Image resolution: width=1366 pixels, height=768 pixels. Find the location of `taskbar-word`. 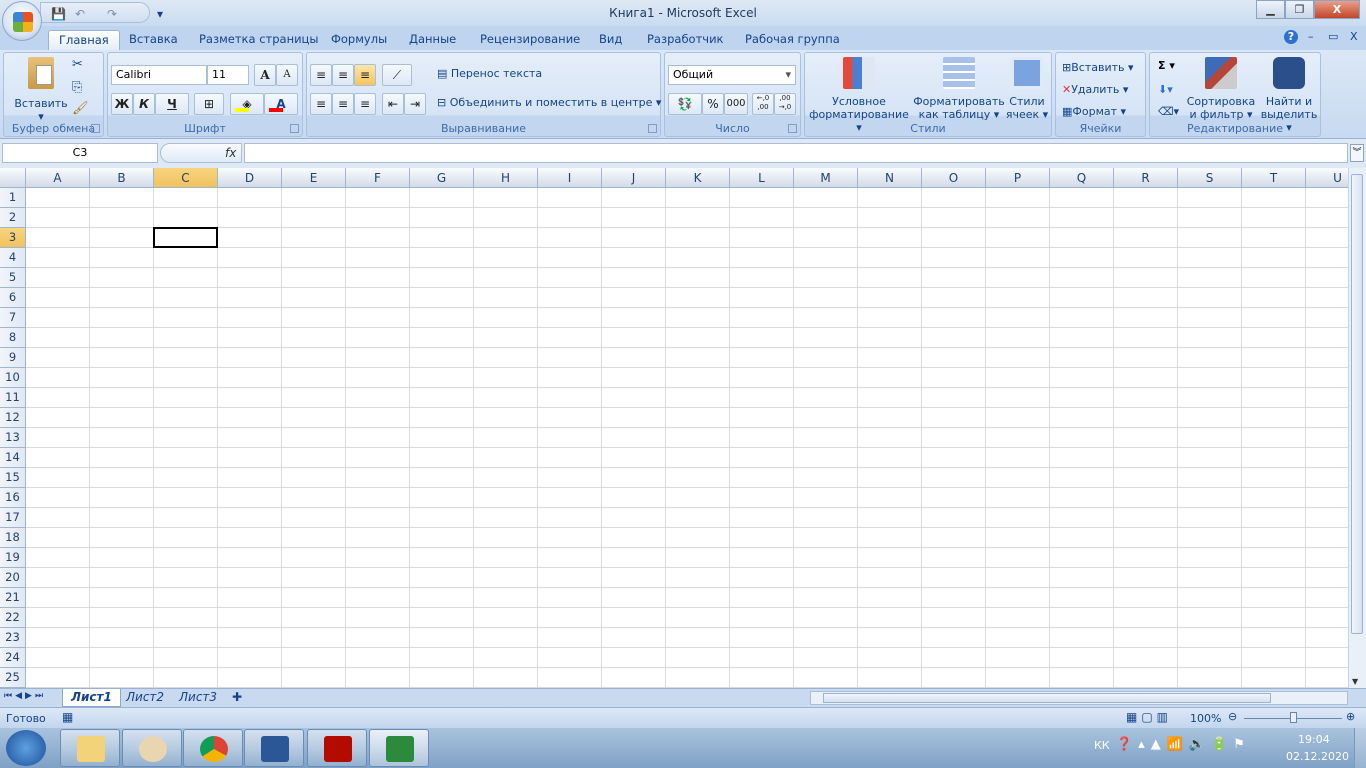

taskbar-word is located at coordinates (274, 748).